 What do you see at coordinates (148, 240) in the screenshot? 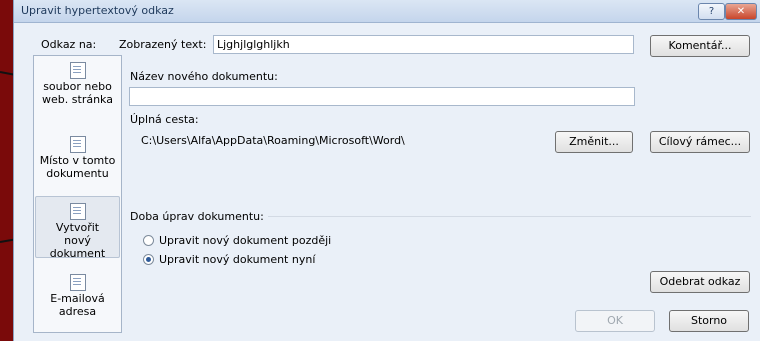
I see `radio-edit-later` at bounding box center [148, 240].